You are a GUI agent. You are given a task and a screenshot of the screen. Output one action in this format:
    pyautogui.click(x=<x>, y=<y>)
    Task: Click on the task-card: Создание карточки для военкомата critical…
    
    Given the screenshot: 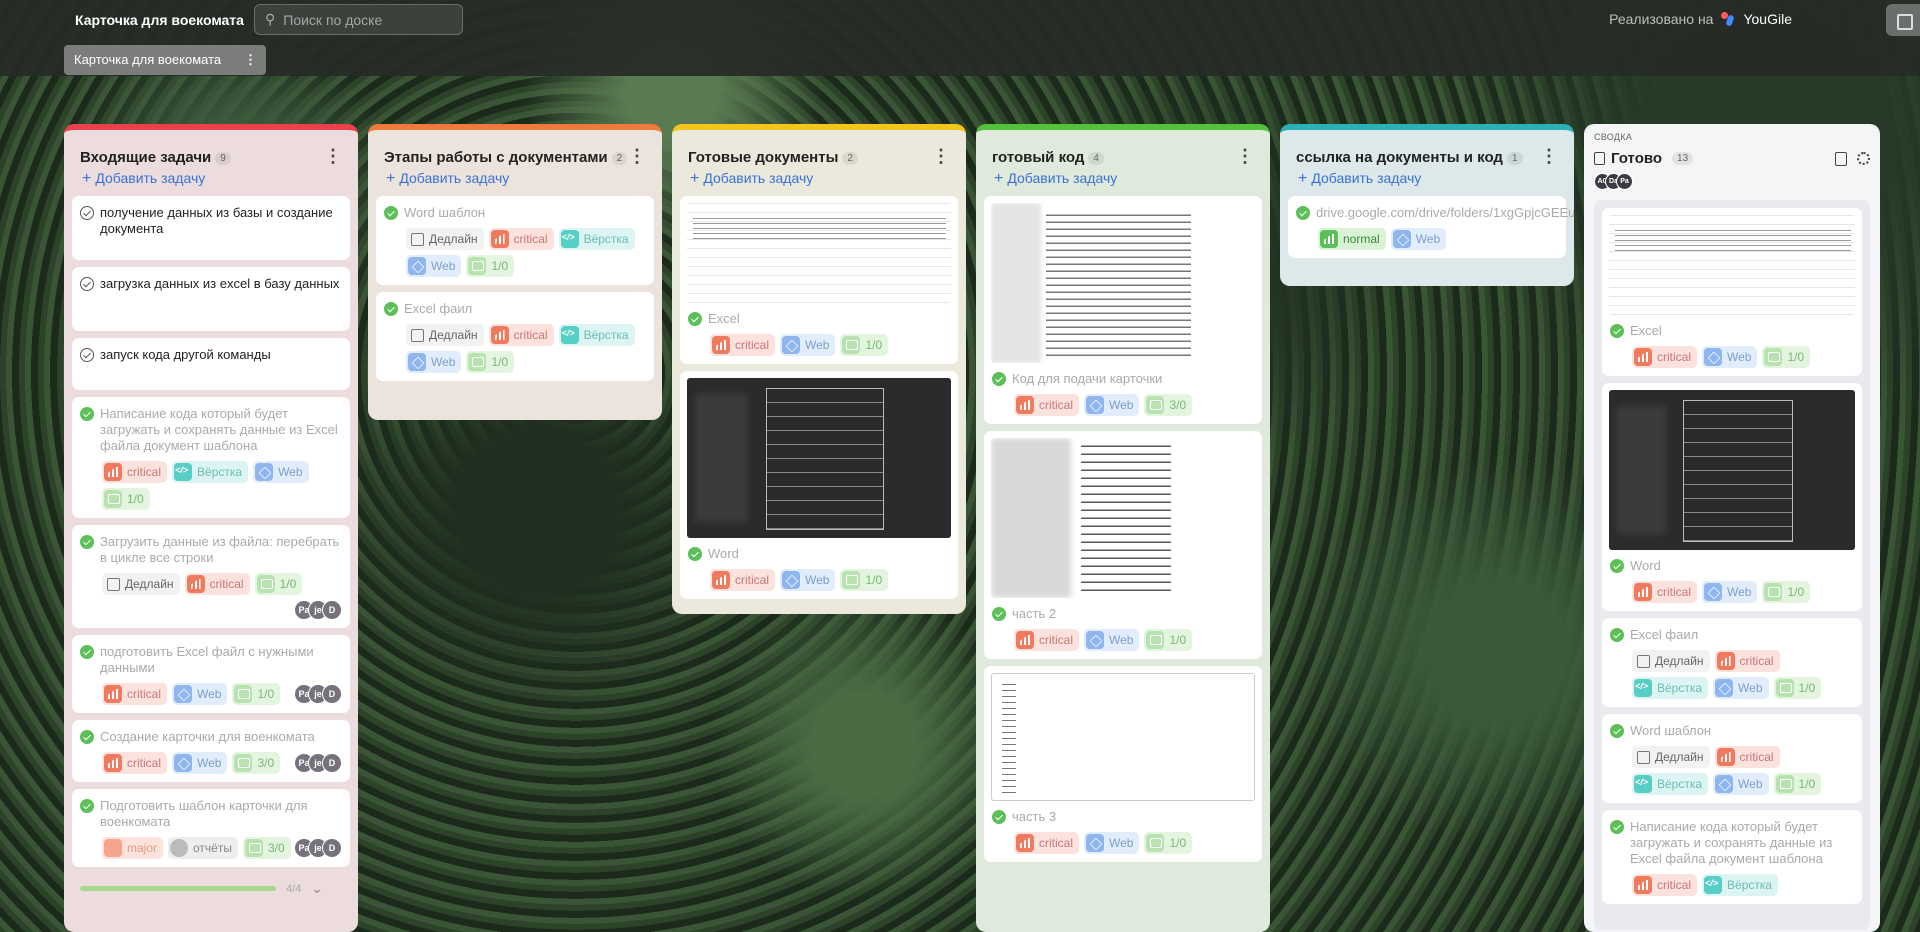 What is the action you would take?
    pyautogui.click(x=211, y=751)
    